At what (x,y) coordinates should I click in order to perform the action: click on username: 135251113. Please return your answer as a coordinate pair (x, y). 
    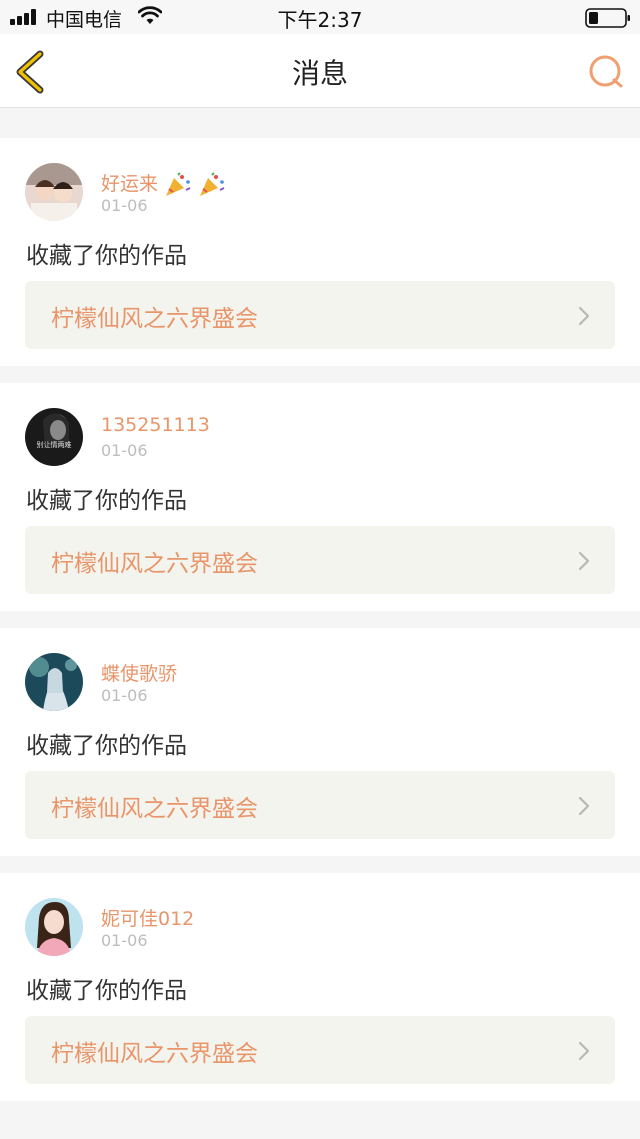
    Looking at the image, I should click on (155, 425).